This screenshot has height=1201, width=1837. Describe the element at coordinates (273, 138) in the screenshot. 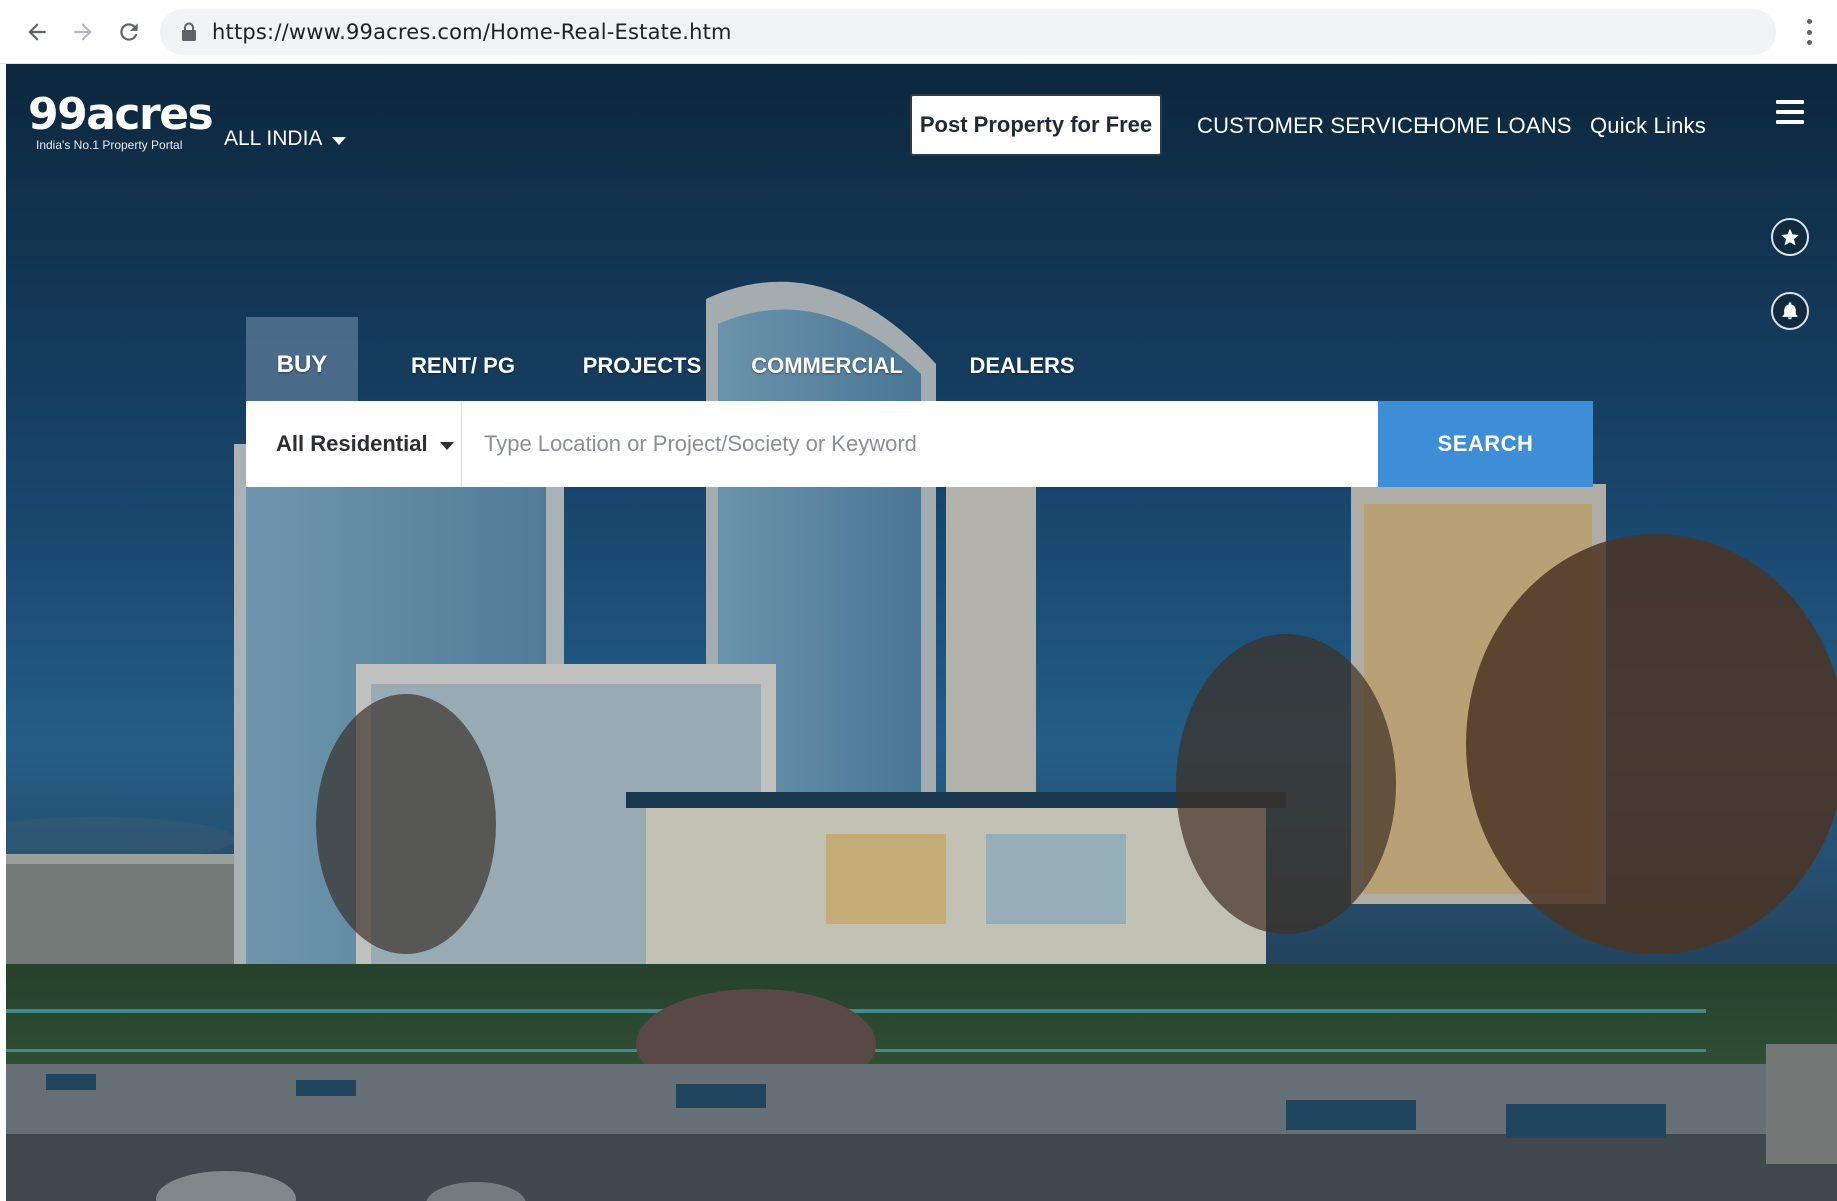

I see `region-label: ALL INDIA` at that location.